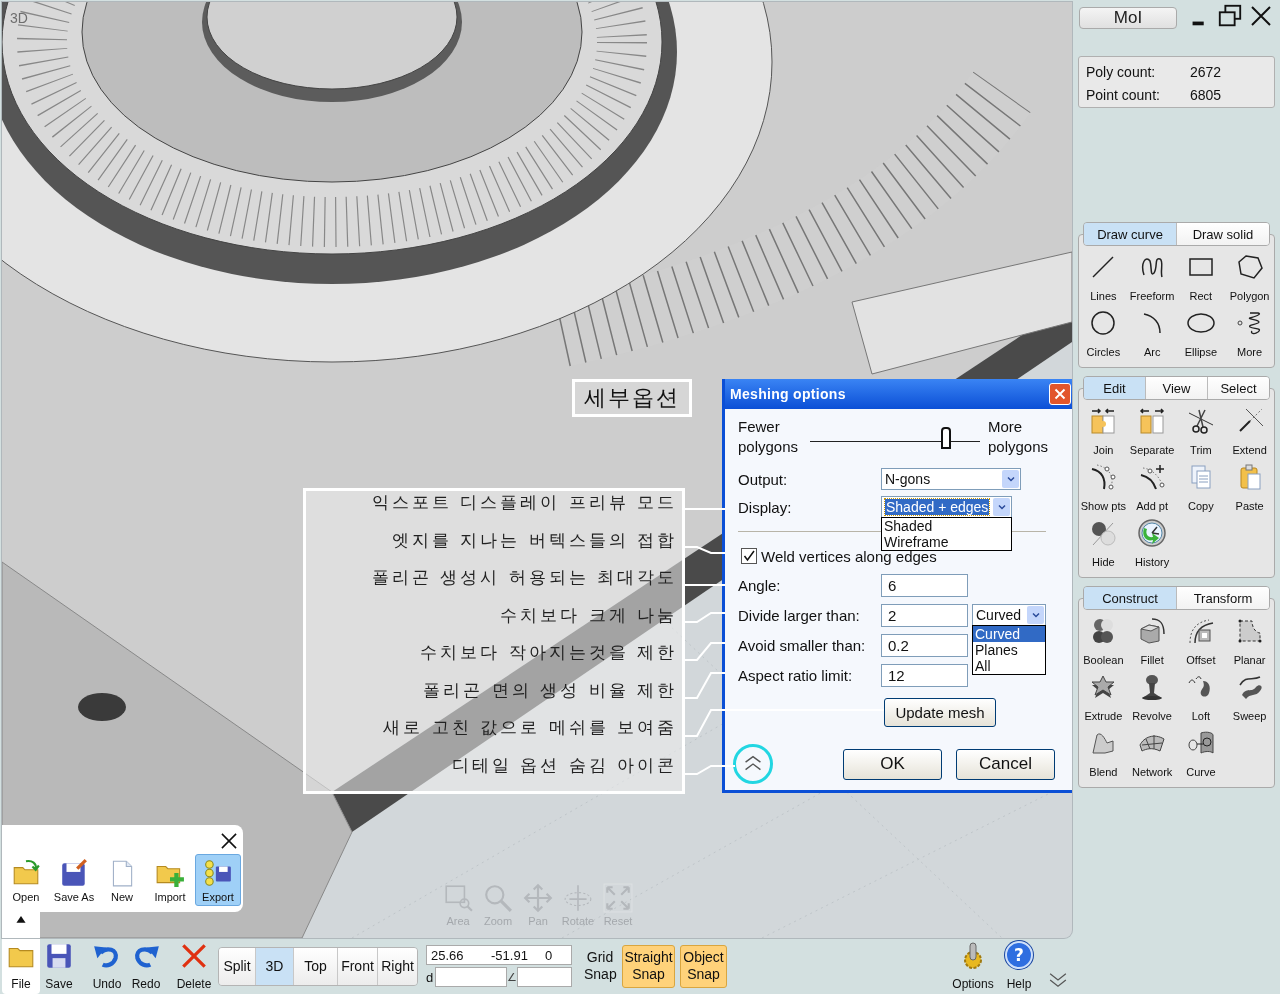 This screenshot has width=1280, height=994. I want to click on tool-button: Curve, so click(1201, 753).